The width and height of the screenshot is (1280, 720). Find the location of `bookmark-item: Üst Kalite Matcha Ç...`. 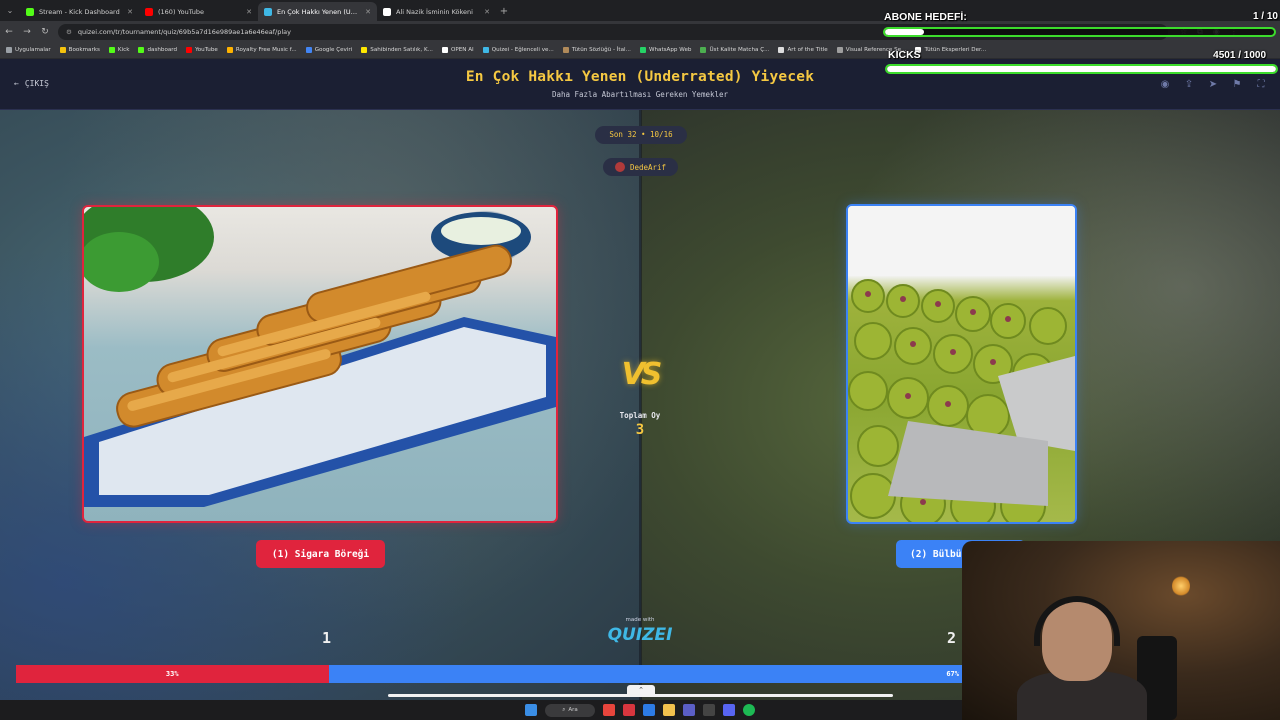

bookmark-item: Üst Kalite Matcha Ç... is located at coordinates (734, 50).